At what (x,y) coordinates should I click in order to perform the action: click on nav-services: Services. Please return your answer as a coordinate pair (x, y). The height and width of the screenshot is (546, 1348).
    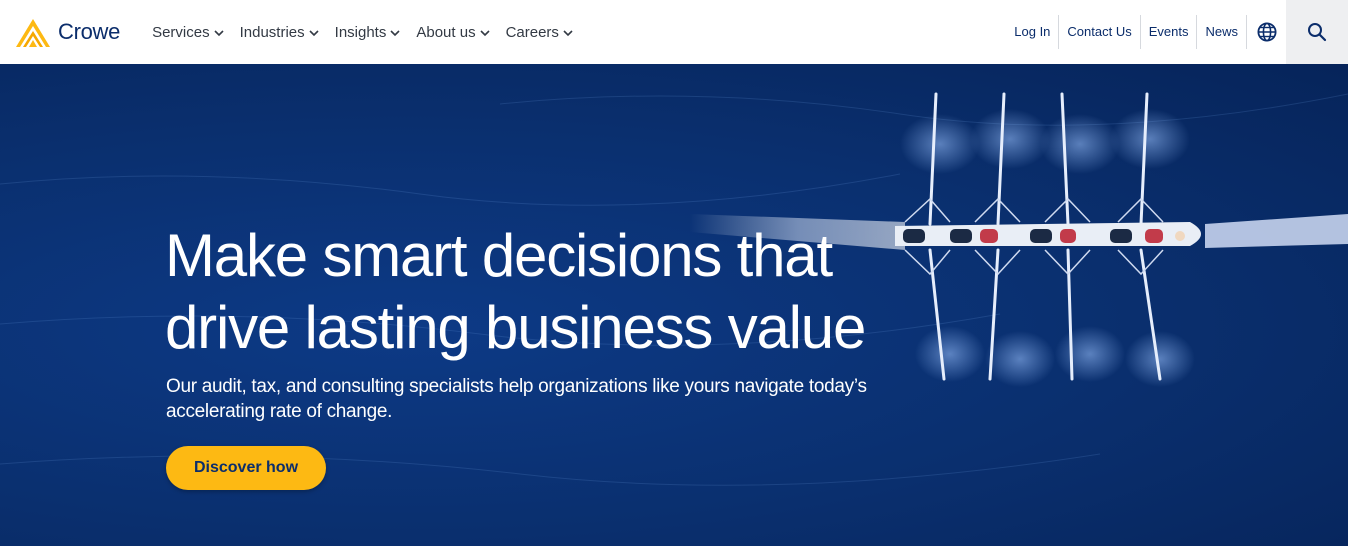
    Looking at the image, I should click on (188, 32).